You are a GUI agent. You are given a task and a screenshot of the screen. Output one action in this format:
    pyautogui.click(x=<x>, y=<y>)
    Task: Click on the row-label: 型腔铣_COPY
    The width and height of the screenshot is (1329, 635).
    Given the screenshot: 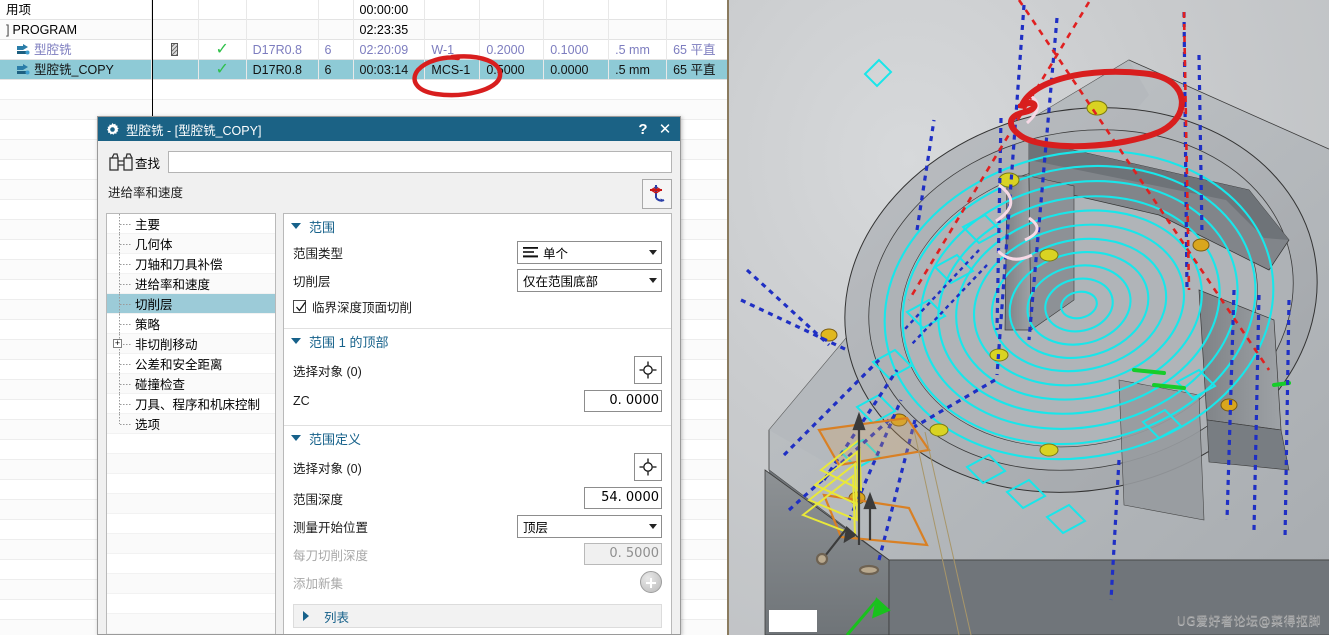 What is the action you would take?
    pyautogui.click(x=74, y=69)
    